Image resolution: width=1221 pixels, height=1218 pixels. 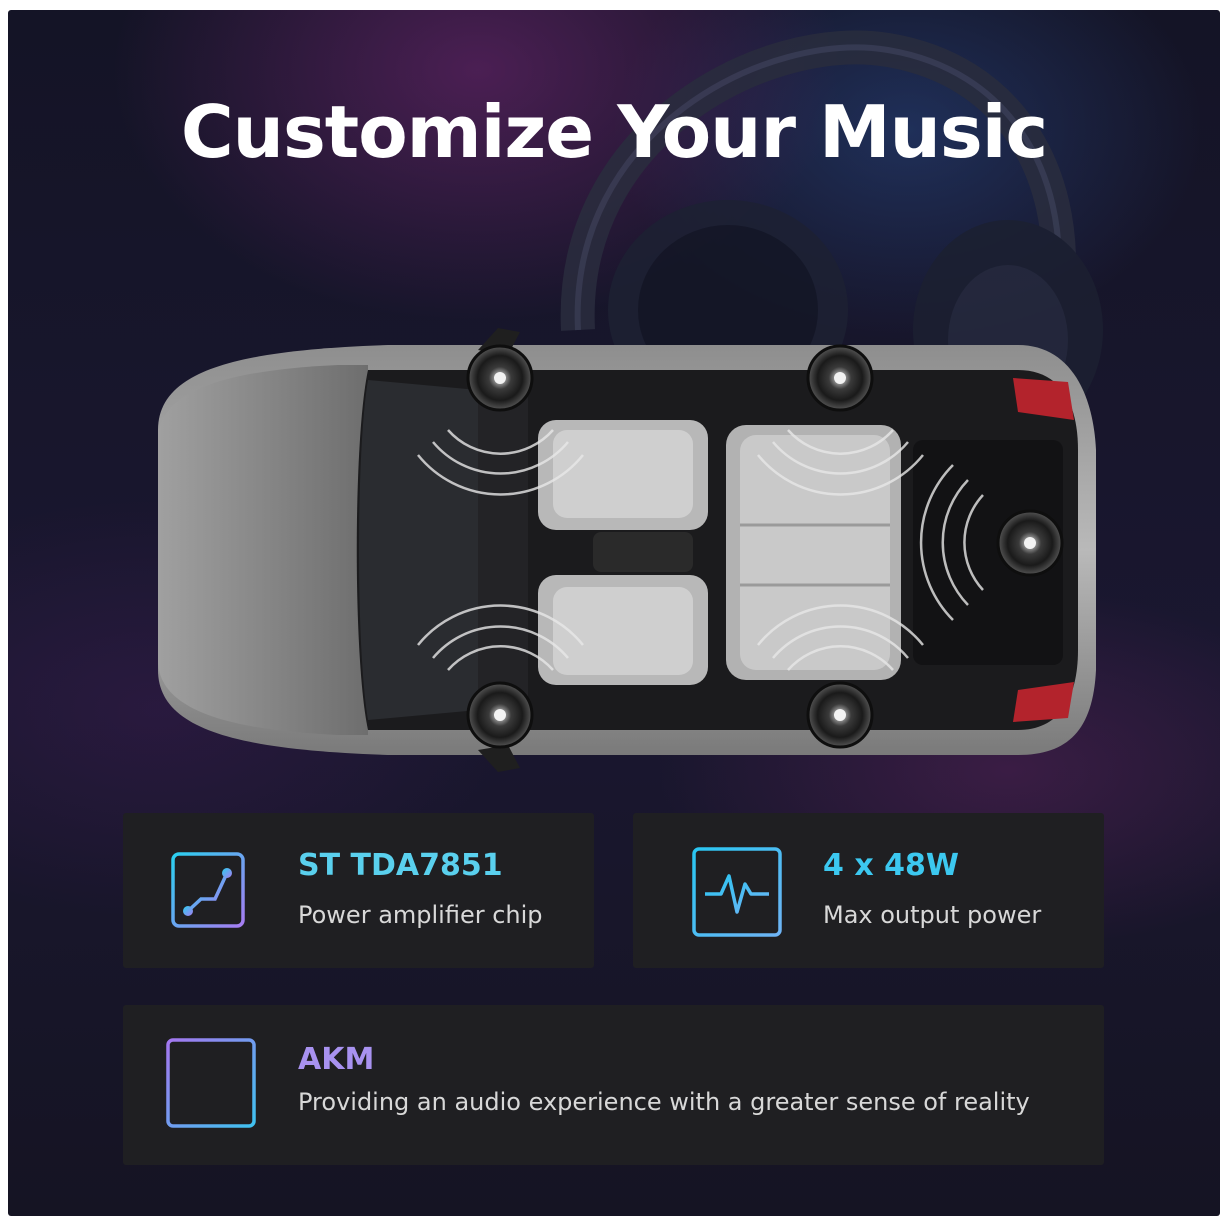 What do you see at coordinates (737, 892) in the screenshot?
I see `heartbeat-waveform-icon` at bounding box center [737, 892].